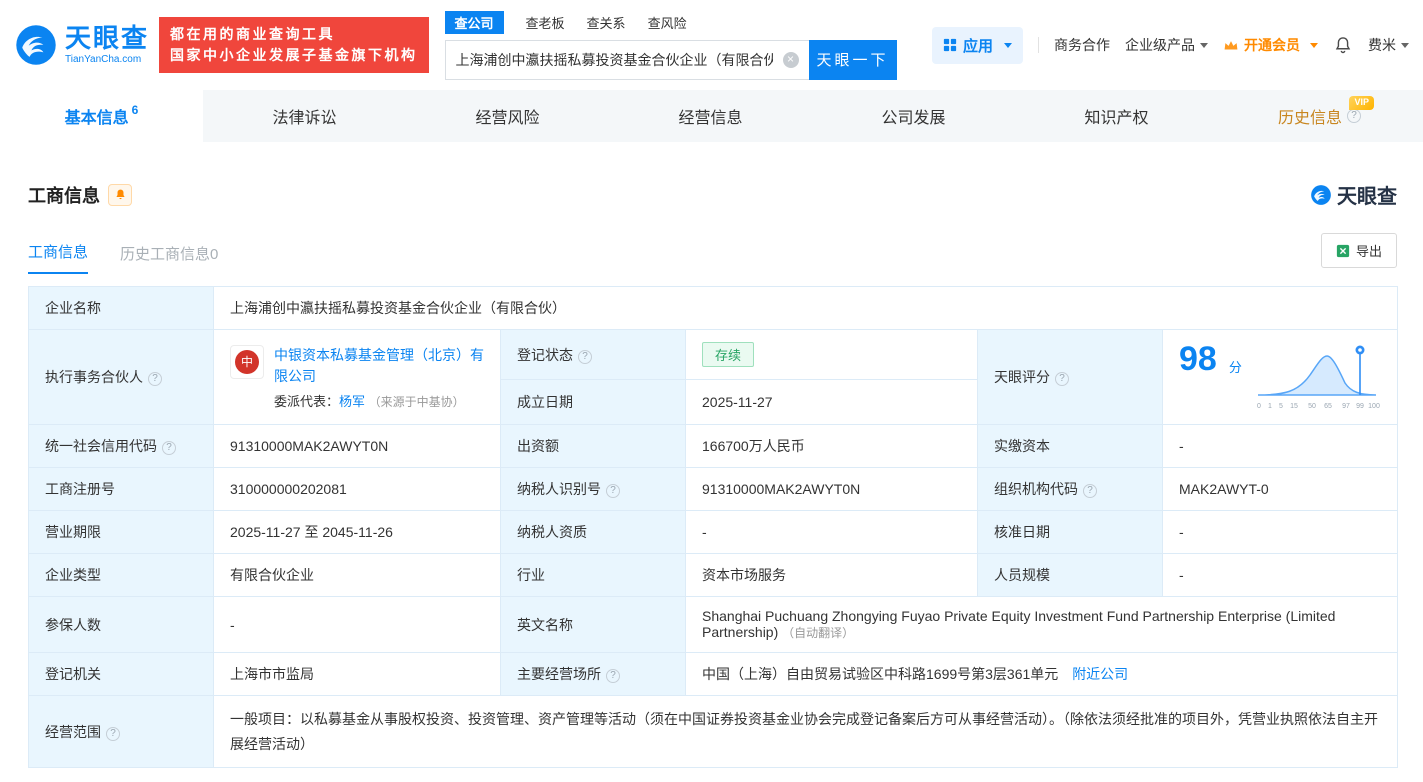 This screenshot has width=1423, height=782. I want to click on field-label-org-code: 组织机构代码, so click(1036, 489).